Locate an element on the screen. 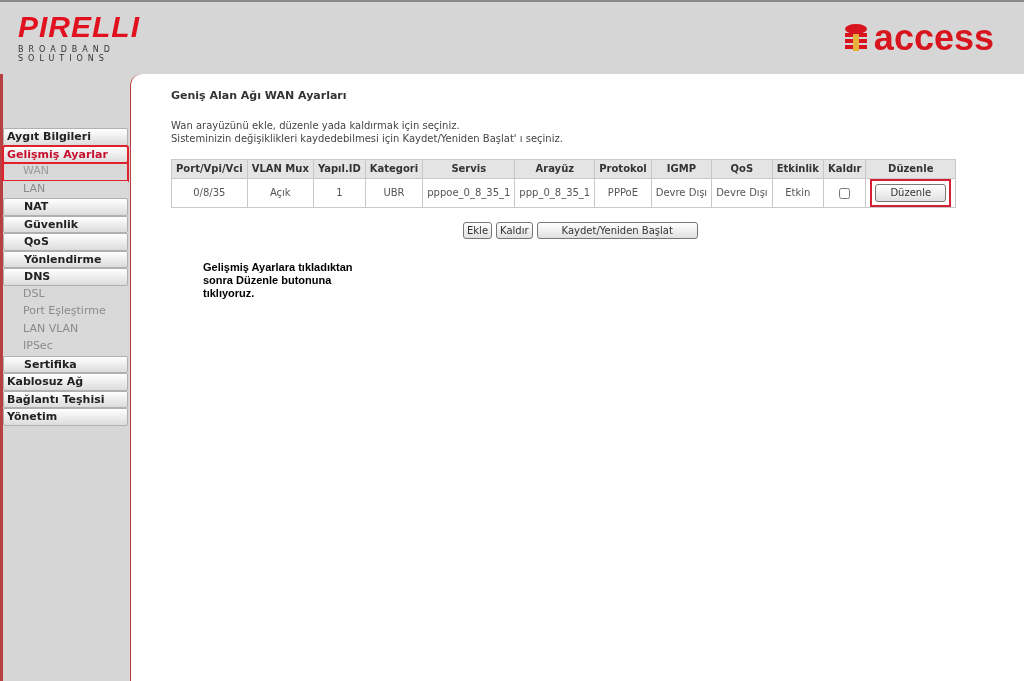  edit-button: Düzenle is located at coordinates (911, 192).